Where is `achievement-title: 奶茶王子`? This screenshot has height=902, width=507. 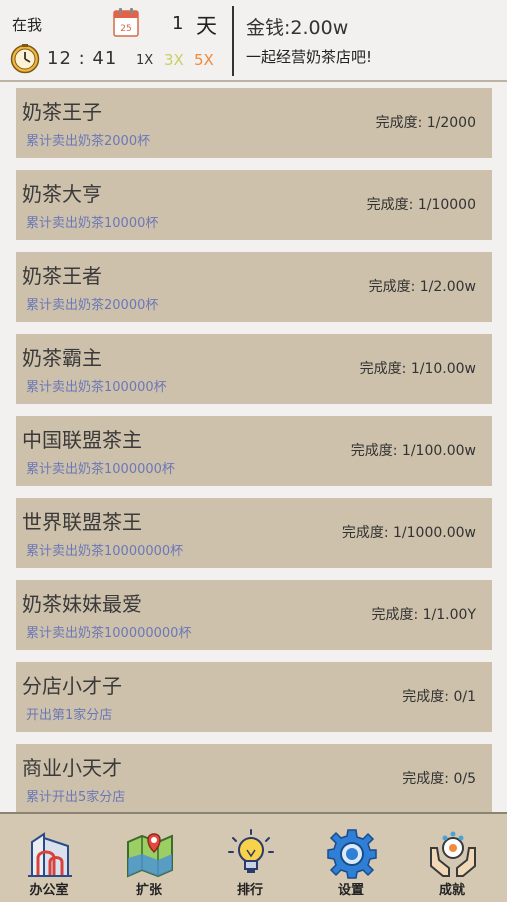
achievement-title: 奶茶王子 is located at coordinates (62, 112).